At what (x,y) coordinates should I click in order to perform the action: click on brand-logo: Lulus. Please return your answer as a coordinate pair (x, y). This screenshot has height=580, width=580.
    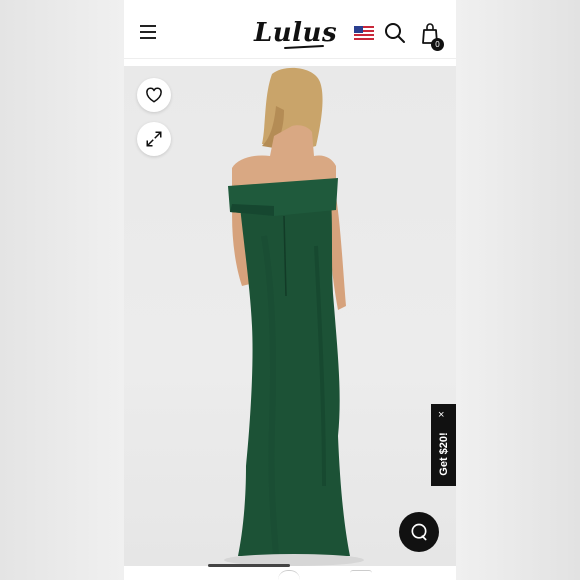
    Looking at the image, I should click on (295, 33).